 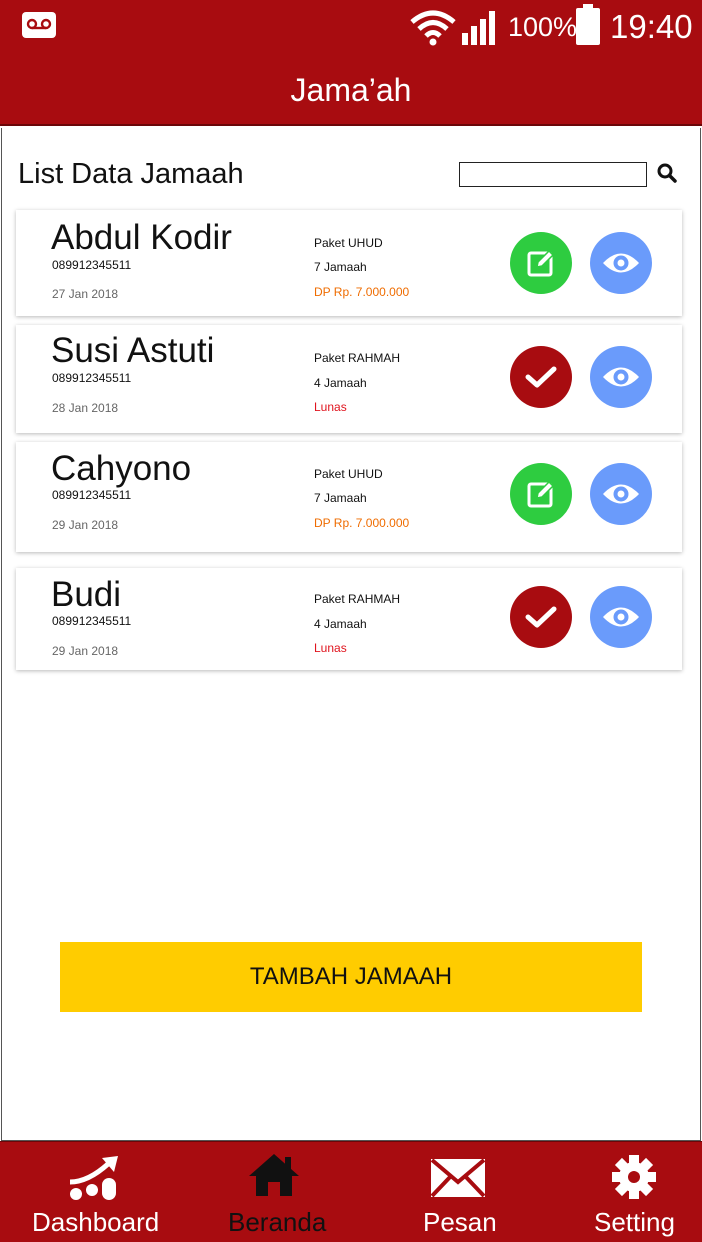 I want to click on nav-pesan: Pesan, so click(x=453, y=1192).